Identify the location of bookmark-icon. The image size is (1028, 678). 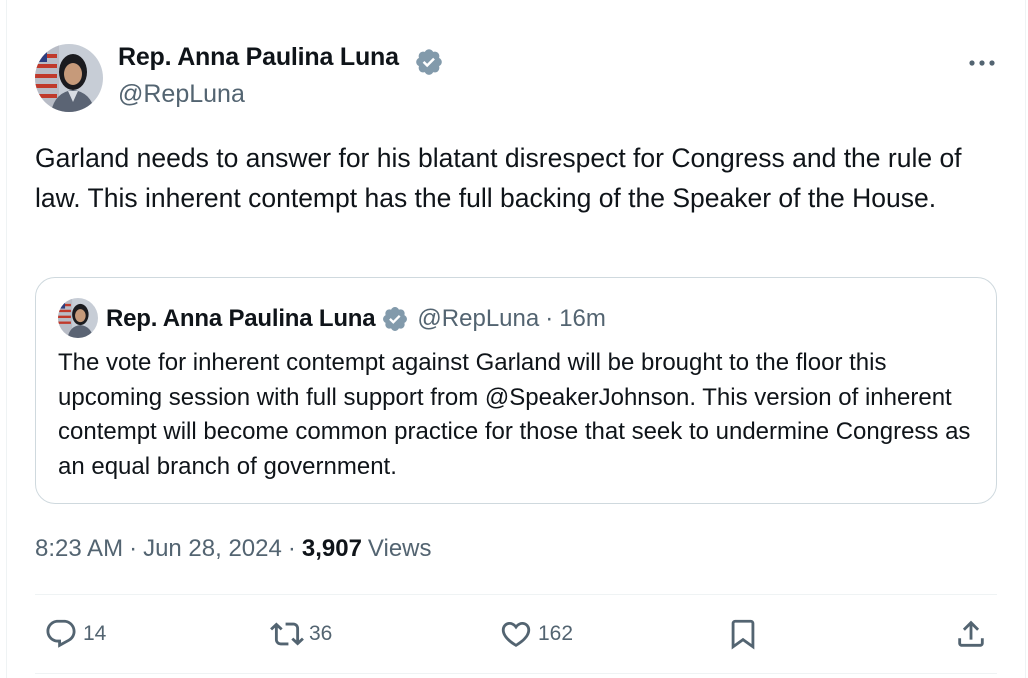
(743, 634).